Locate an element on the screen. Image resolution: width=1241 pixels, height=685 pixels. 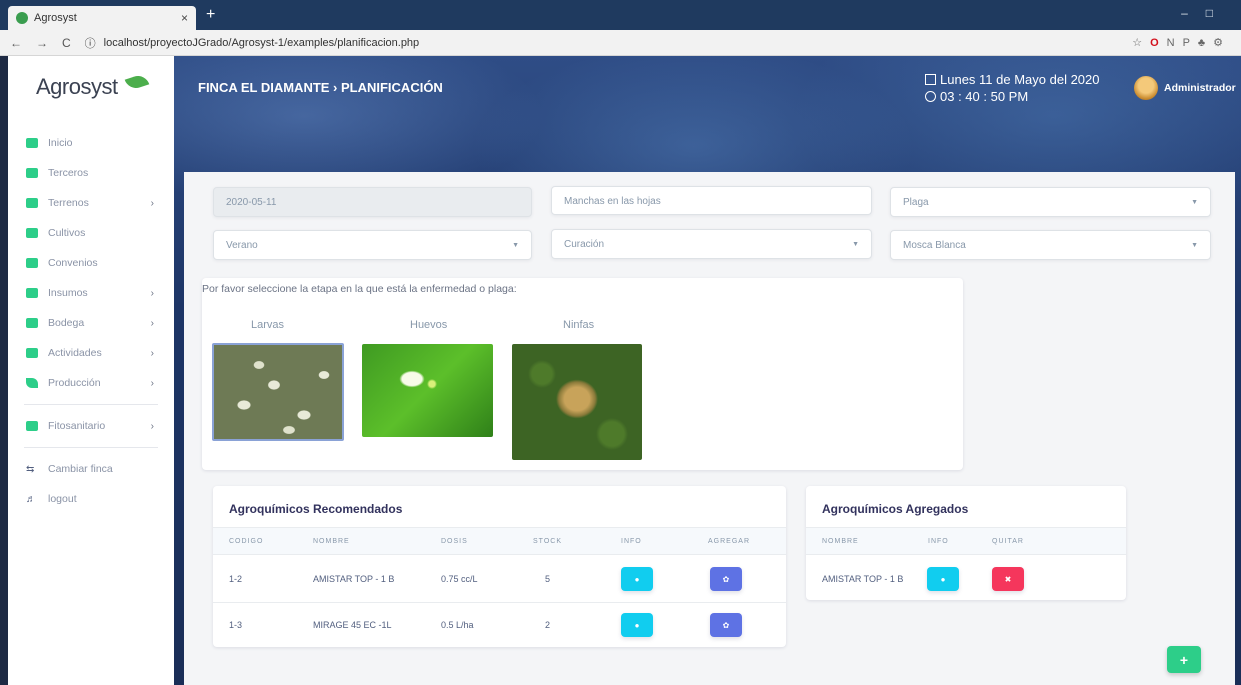
window-controls: –□ is located at coordinates (1206, 13).